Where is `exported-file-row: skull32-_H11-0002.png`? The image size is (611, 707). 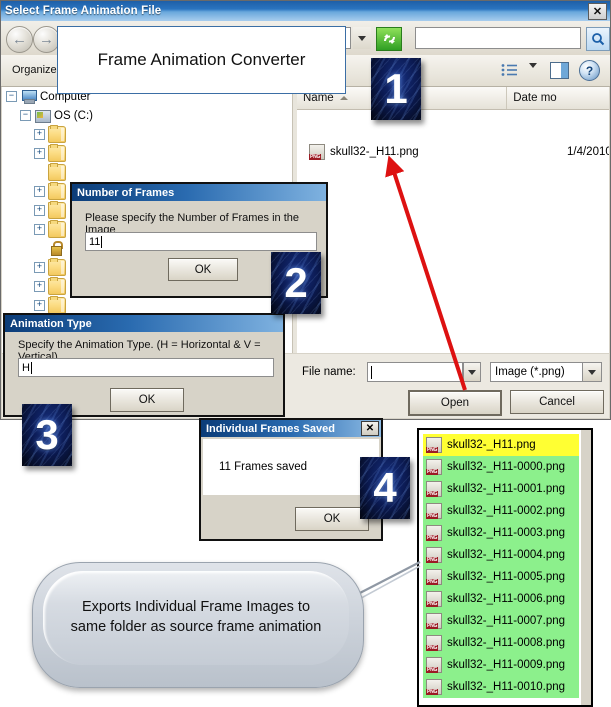 exported-file-row: skull32-_H11-0002.png is located at coordinates (501, 511).